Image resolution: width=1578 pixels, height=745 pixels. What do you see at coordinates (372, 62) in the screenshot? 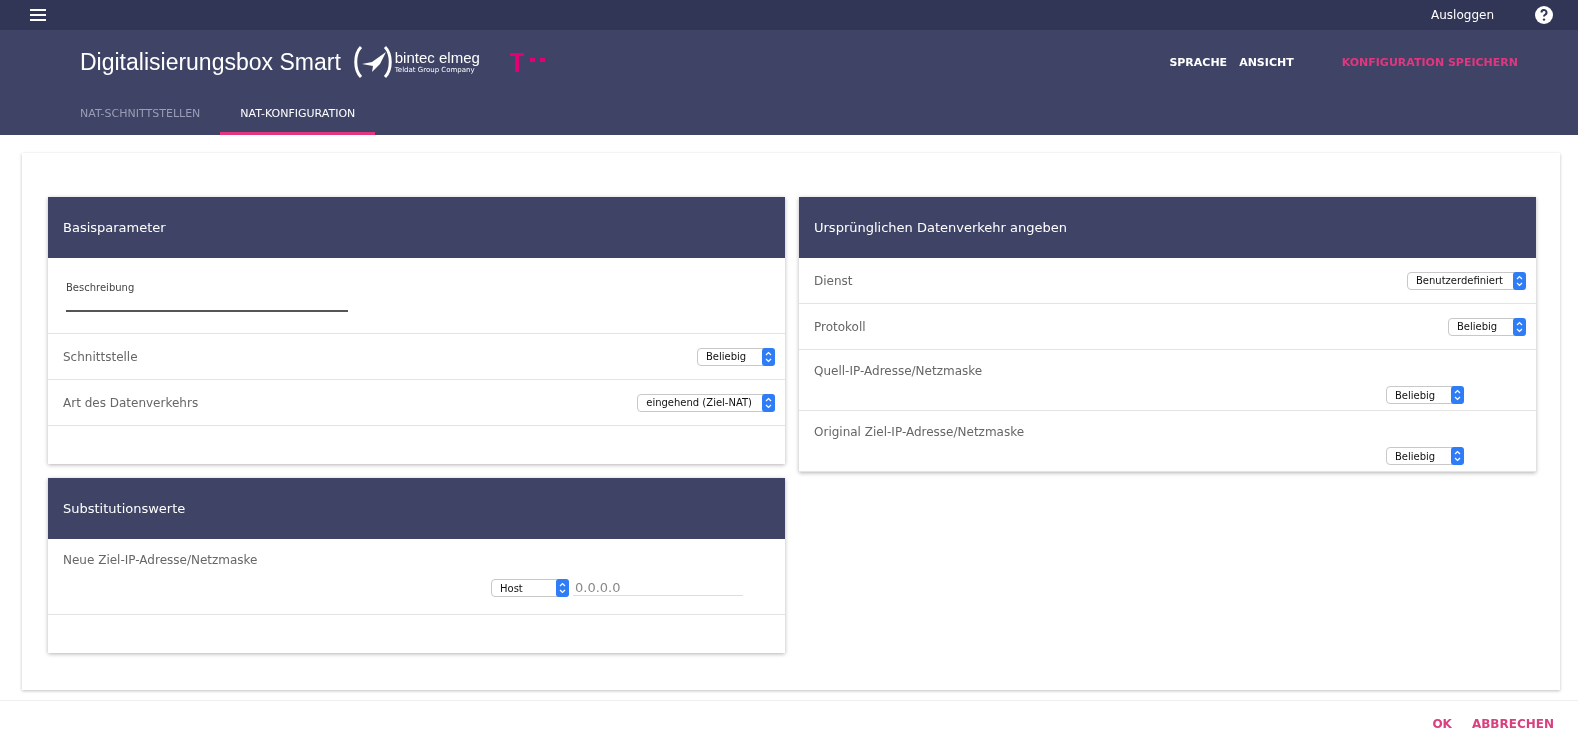
I see `bird-logo-icon` at bounding box center [372, 62].